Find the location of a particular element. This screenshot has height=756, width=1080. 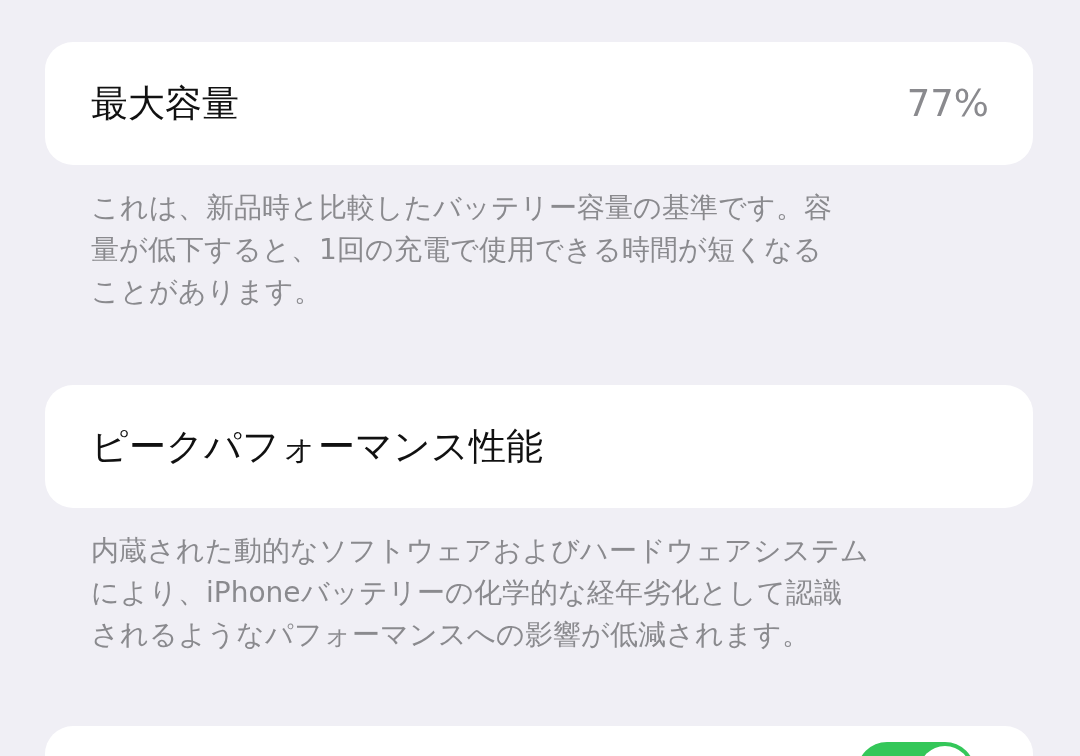

row-value: 77% is located at coordinates (947, 103).